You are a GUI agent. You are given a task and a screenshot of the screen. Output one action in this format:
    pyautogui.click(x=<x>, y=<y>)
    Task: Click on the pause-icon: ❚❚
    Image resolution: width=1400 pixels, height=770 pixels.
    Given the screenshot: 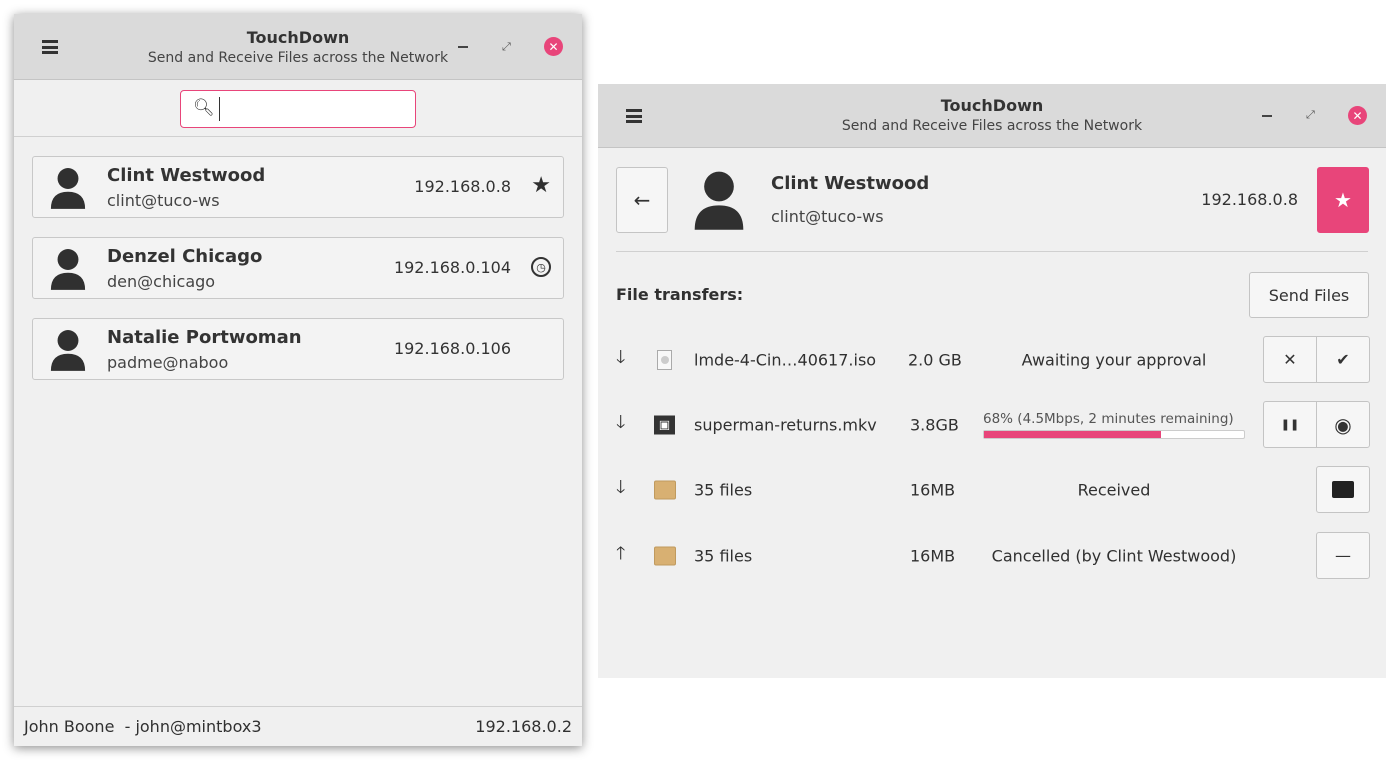 What is the action you would take?
    pyautogui.click(x=1290, y=424)
    